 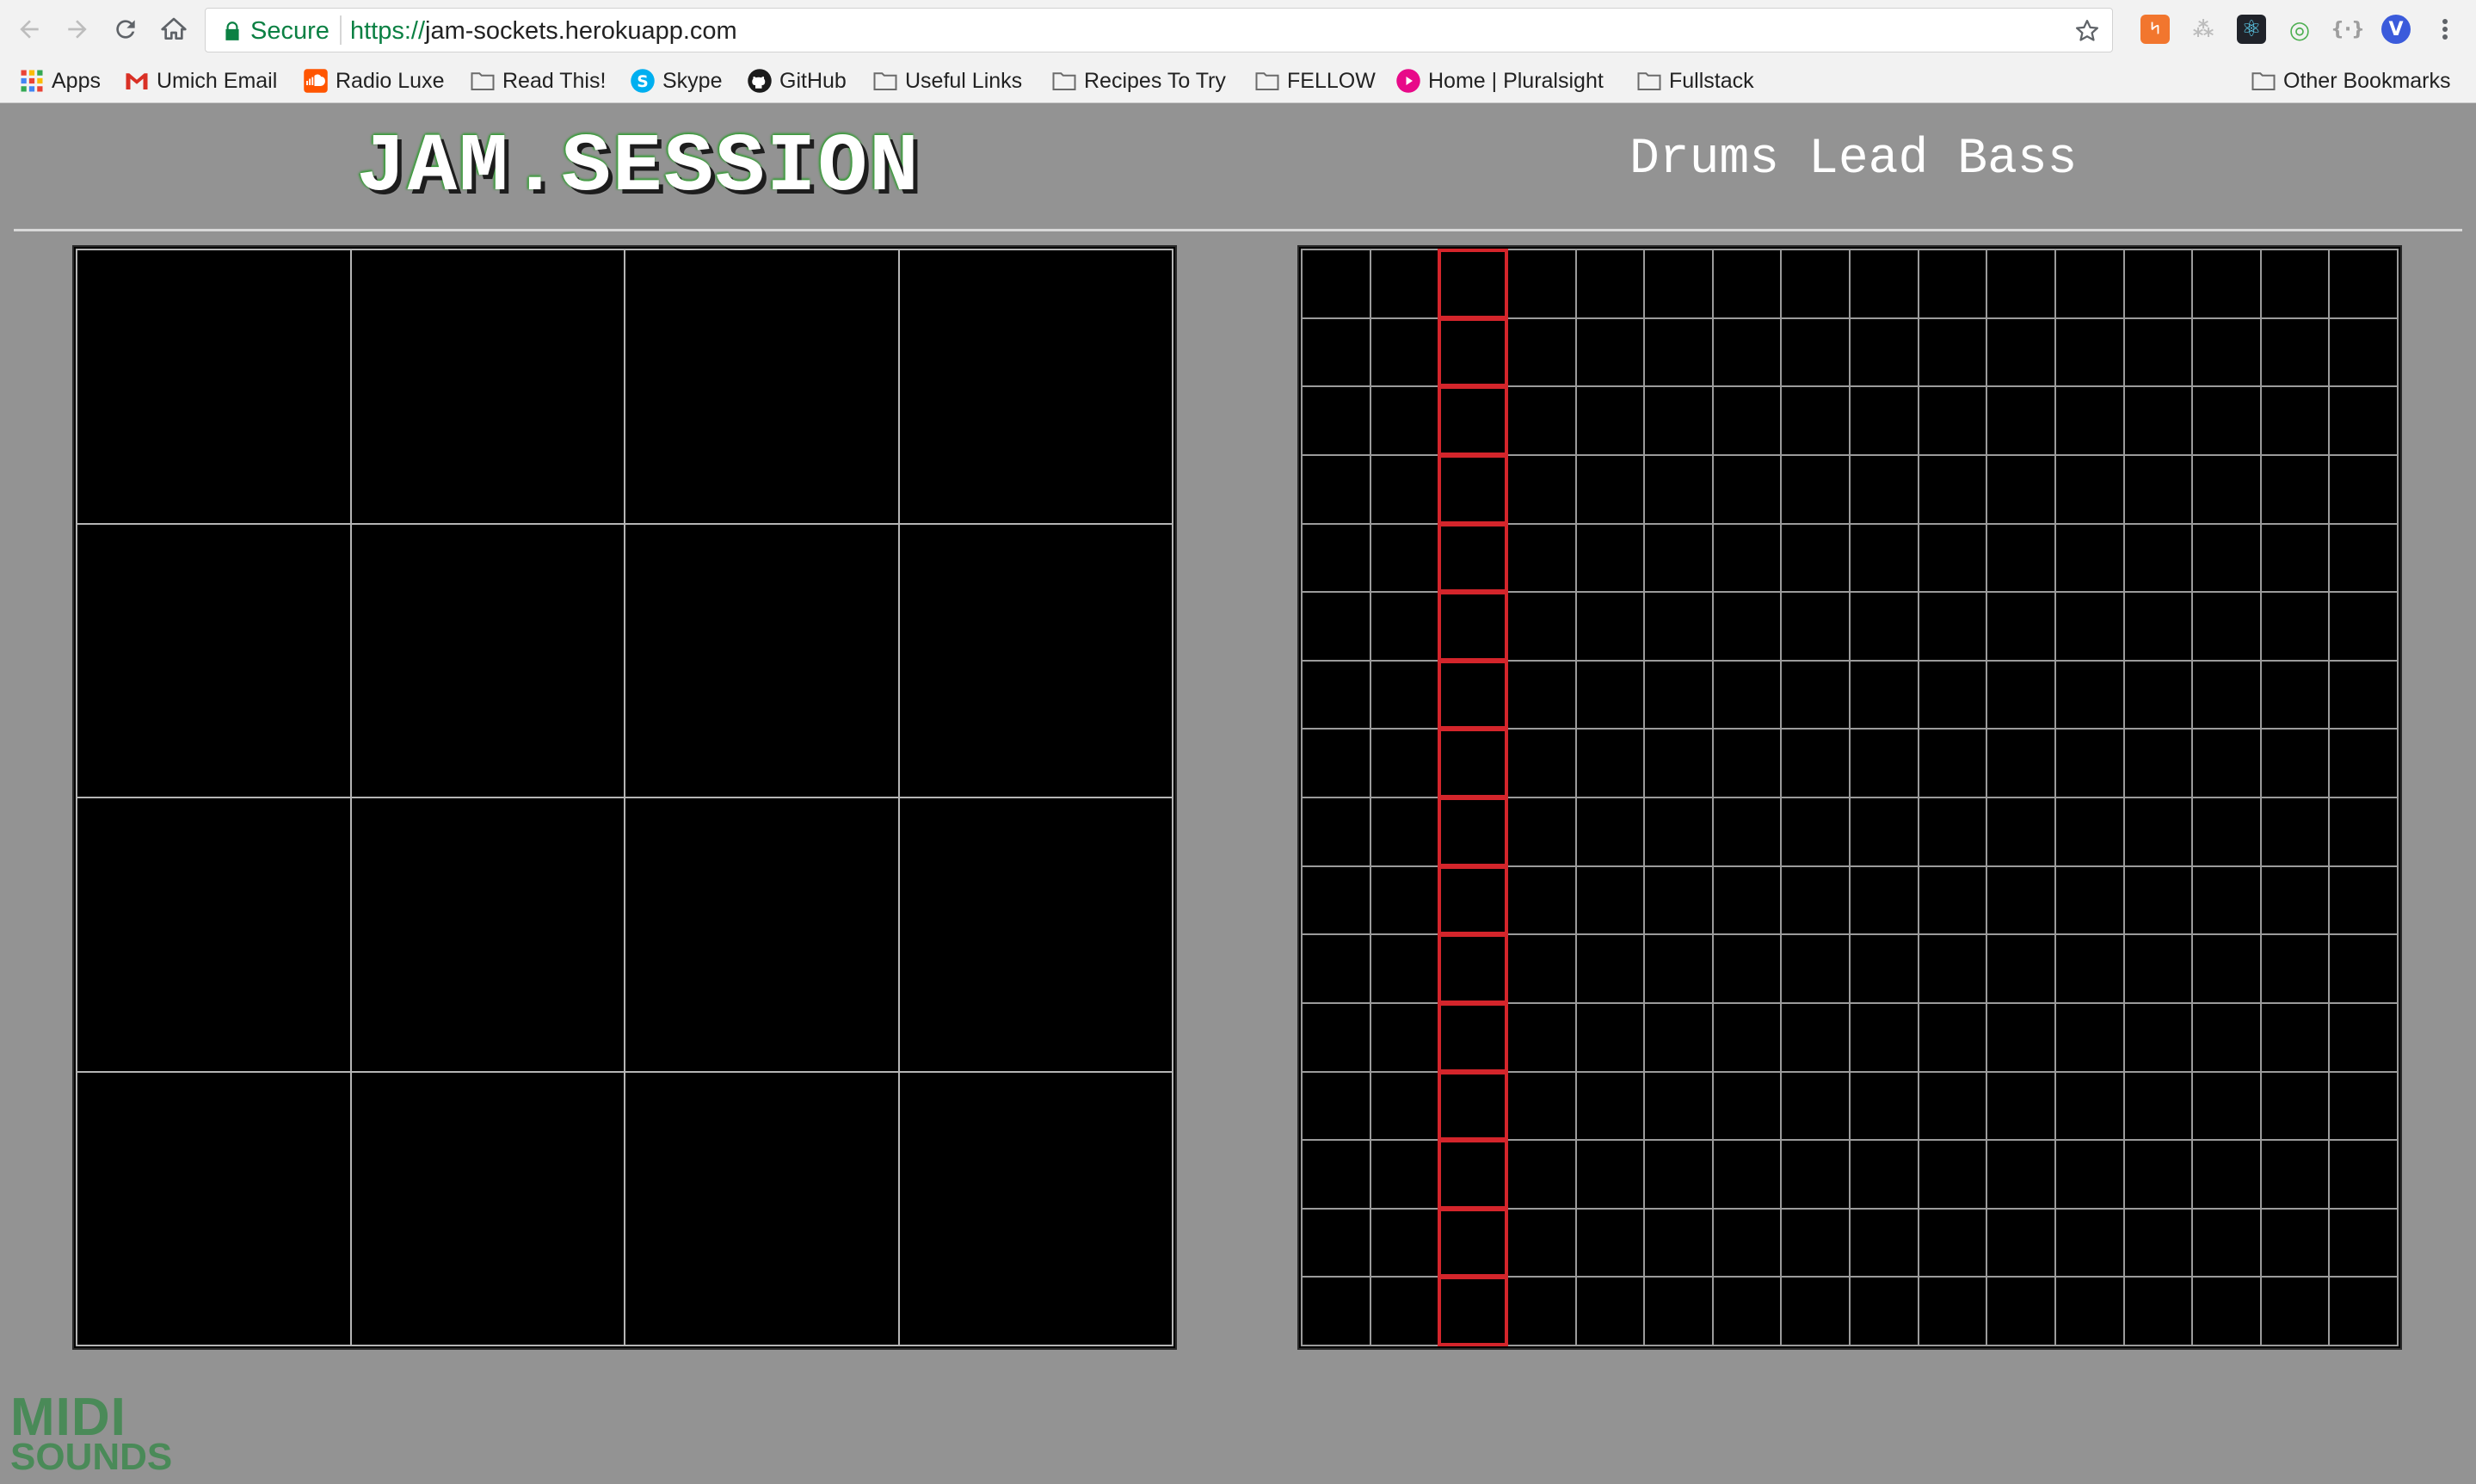 I want to click on extension-tree-icon: ⁂, so click(x=2203, y=30).